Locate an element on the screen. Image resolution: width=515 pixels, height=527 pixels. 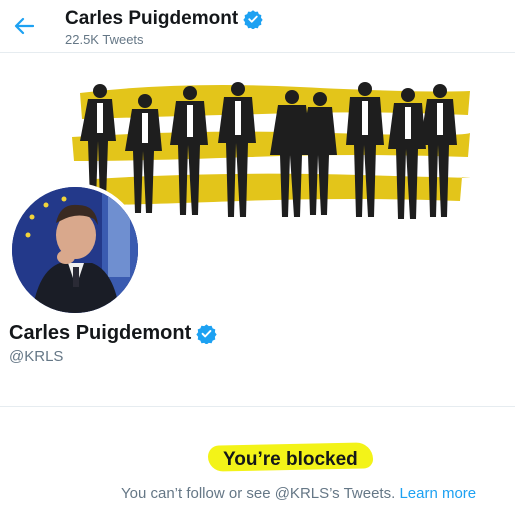
profile-name: Carles Puigdemont is located at coordinates (113, 333).